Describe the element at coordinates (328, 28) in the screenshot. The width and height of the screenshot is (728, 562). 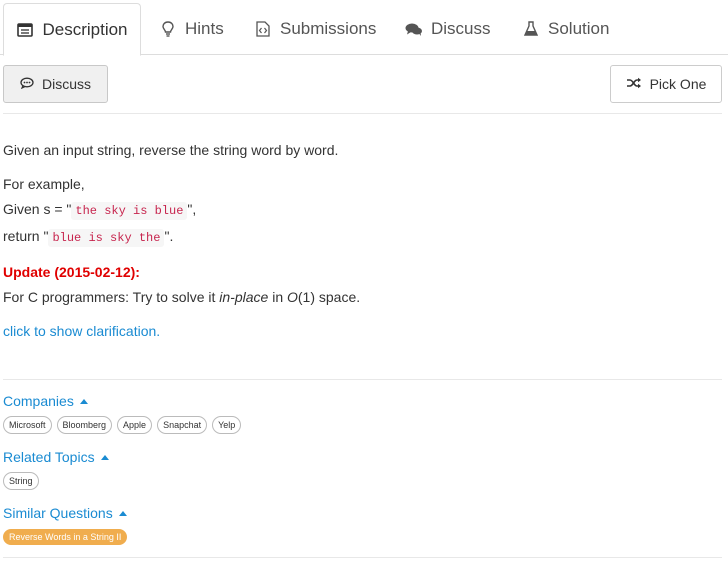
I see `tab-label: Submissions` at that location.